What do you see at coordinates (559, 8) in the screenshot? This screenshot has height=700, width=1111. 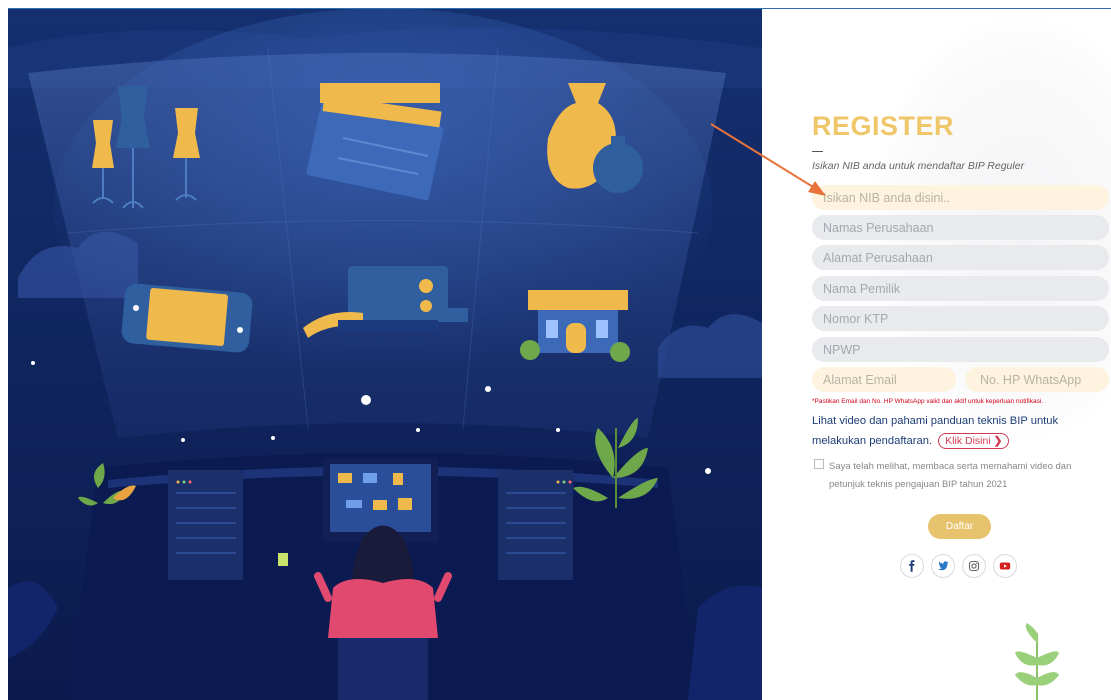 I see `frame-top-border` at bounding box center [559, 8].